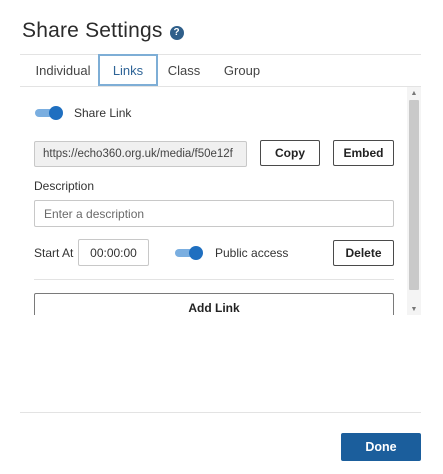  I want to click on public-access-label: Public access, so click(252, 253).